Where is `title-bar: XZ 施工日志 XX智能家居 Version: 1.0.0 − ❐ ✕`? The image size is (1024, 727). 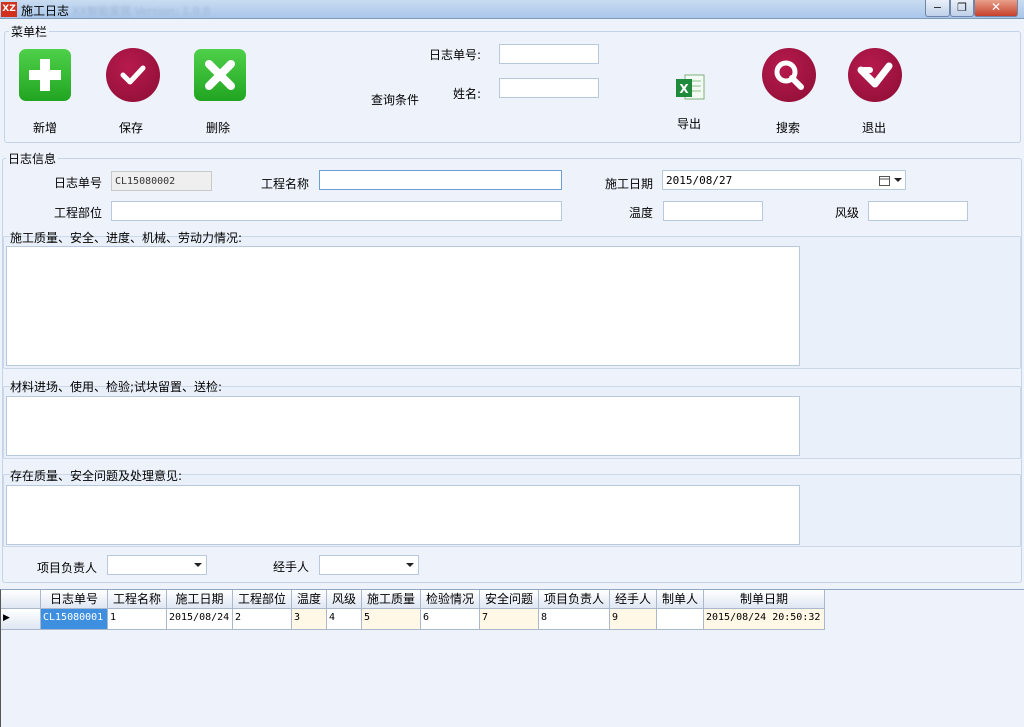 title-bar: XZ 施工日志 XX智能家居 Version: 1.0.0 − ❐ ✕ is located at coordinates (512, 9).